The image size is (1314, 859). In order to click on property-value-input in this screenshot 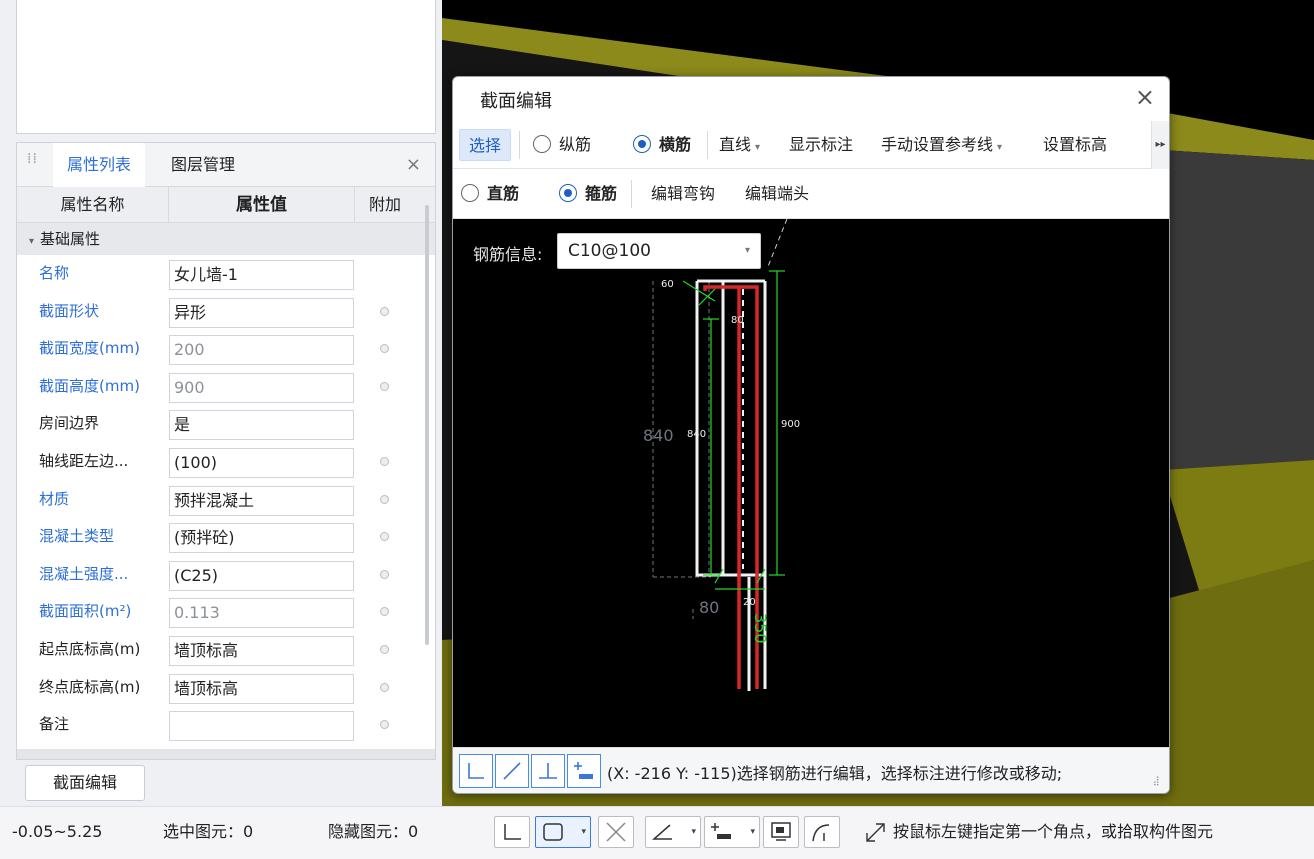, I will do `click(261, 726)`.